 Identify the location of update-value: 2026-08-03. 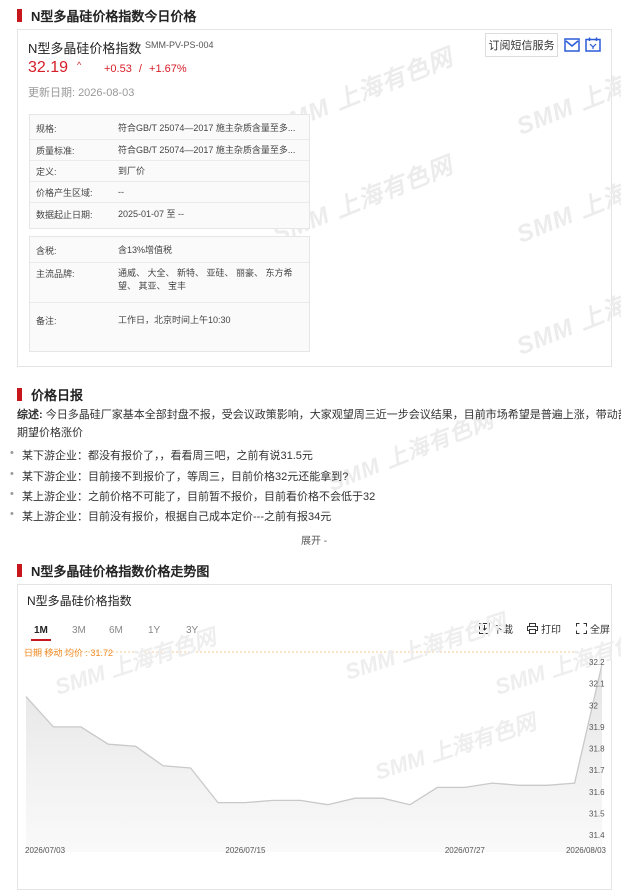
(106, 93).